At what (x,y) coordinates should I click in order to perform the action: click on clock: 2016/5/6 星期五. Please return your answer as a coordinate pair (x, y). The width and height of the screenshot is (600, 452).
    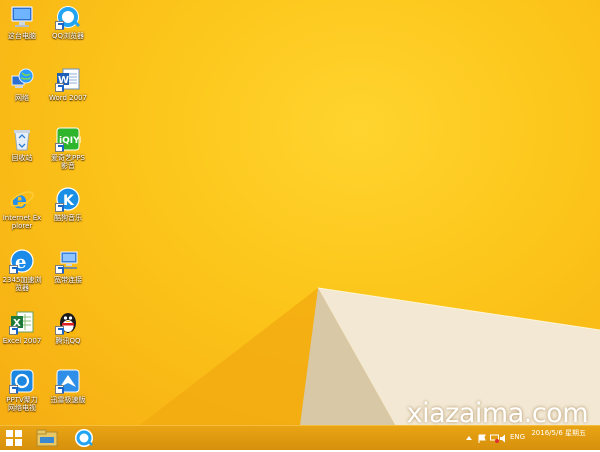
    Looking at the image, I should click on (558, 433).